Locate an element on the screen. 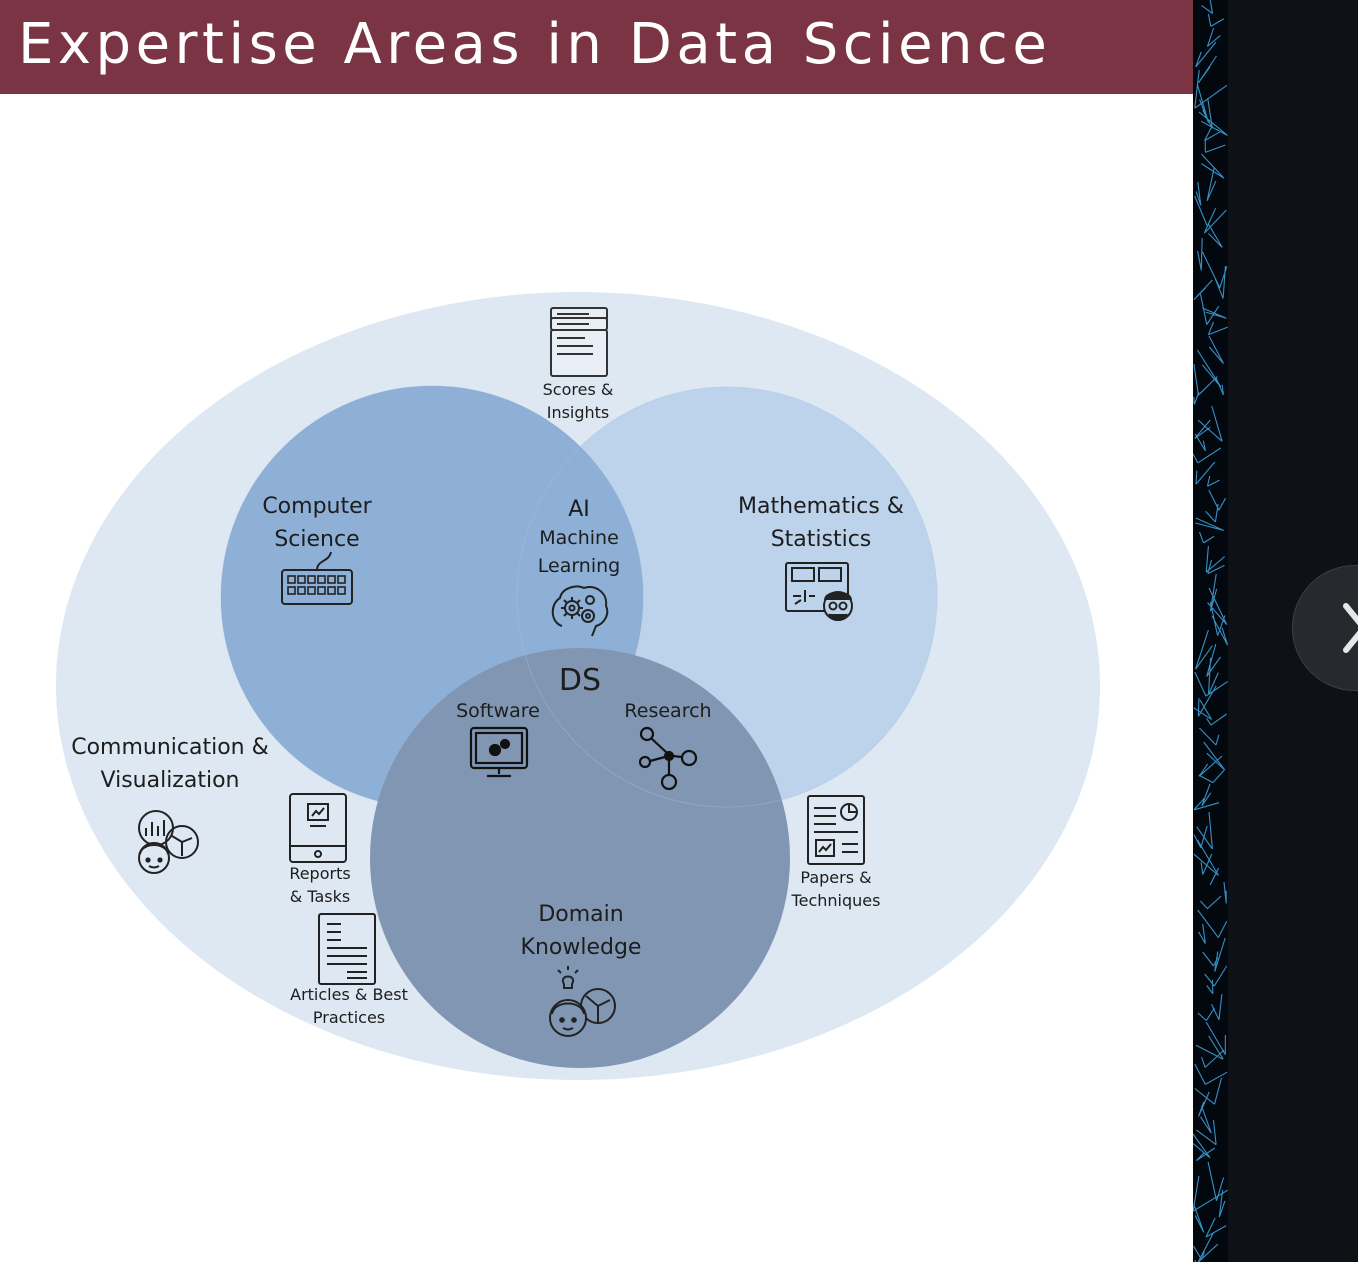  article-document-icon is located at coordinates (347, 949).